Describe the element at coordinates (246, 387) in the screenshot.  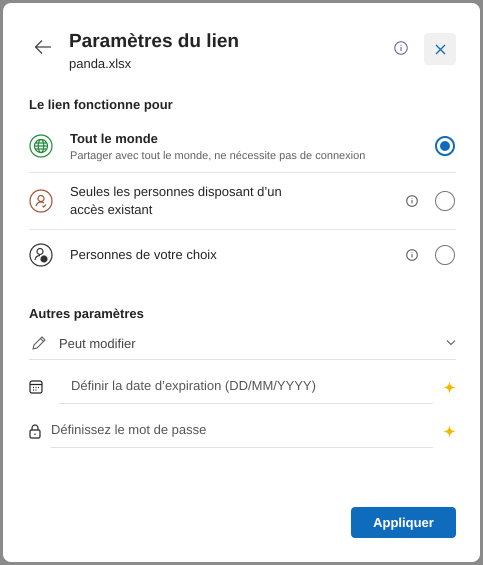
I see `expiration-date-field: Définir la date d’expiration (DD/MM/YYYY)` at that location.